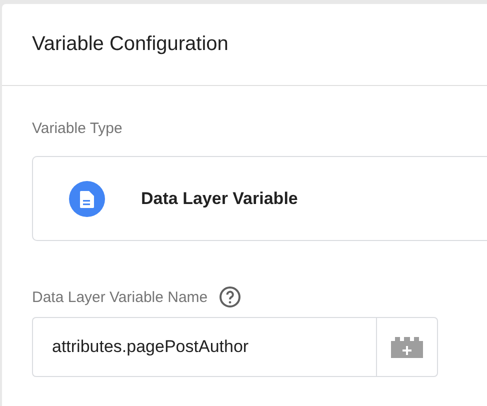  I want to click on section-label: Variable Type, so click(78, 128).